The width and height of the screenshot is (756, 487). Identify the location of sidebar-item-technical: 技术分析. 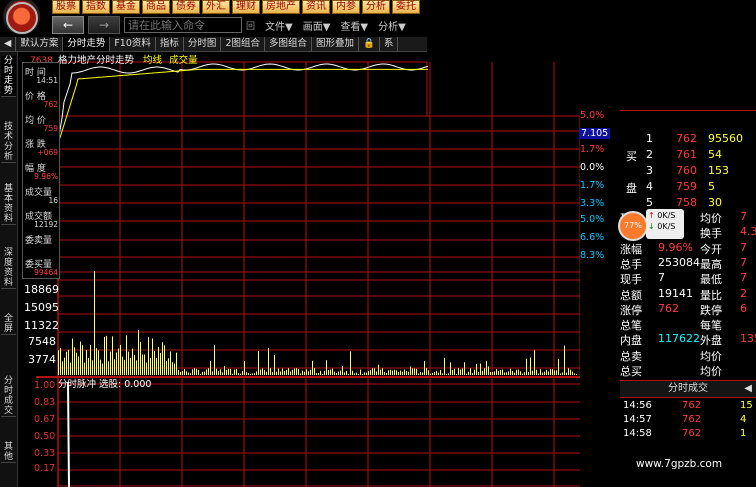
(8, 142).